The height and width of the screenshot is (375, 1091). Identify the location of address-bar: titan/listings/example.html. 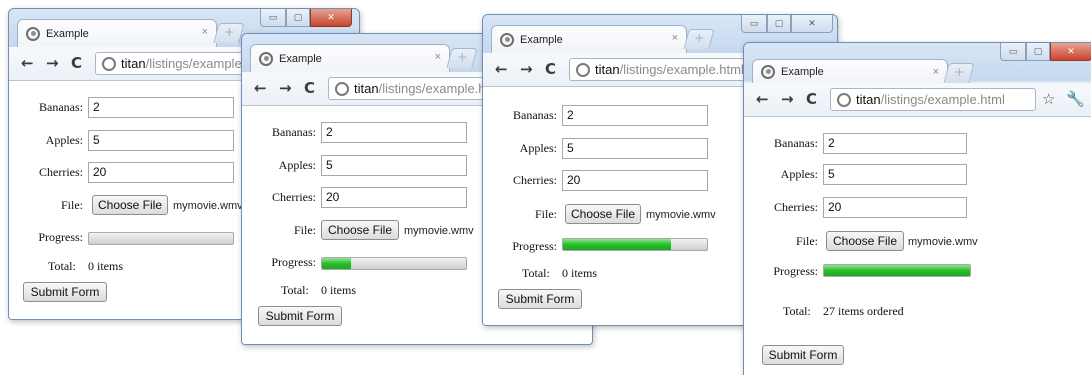
(933, 99).